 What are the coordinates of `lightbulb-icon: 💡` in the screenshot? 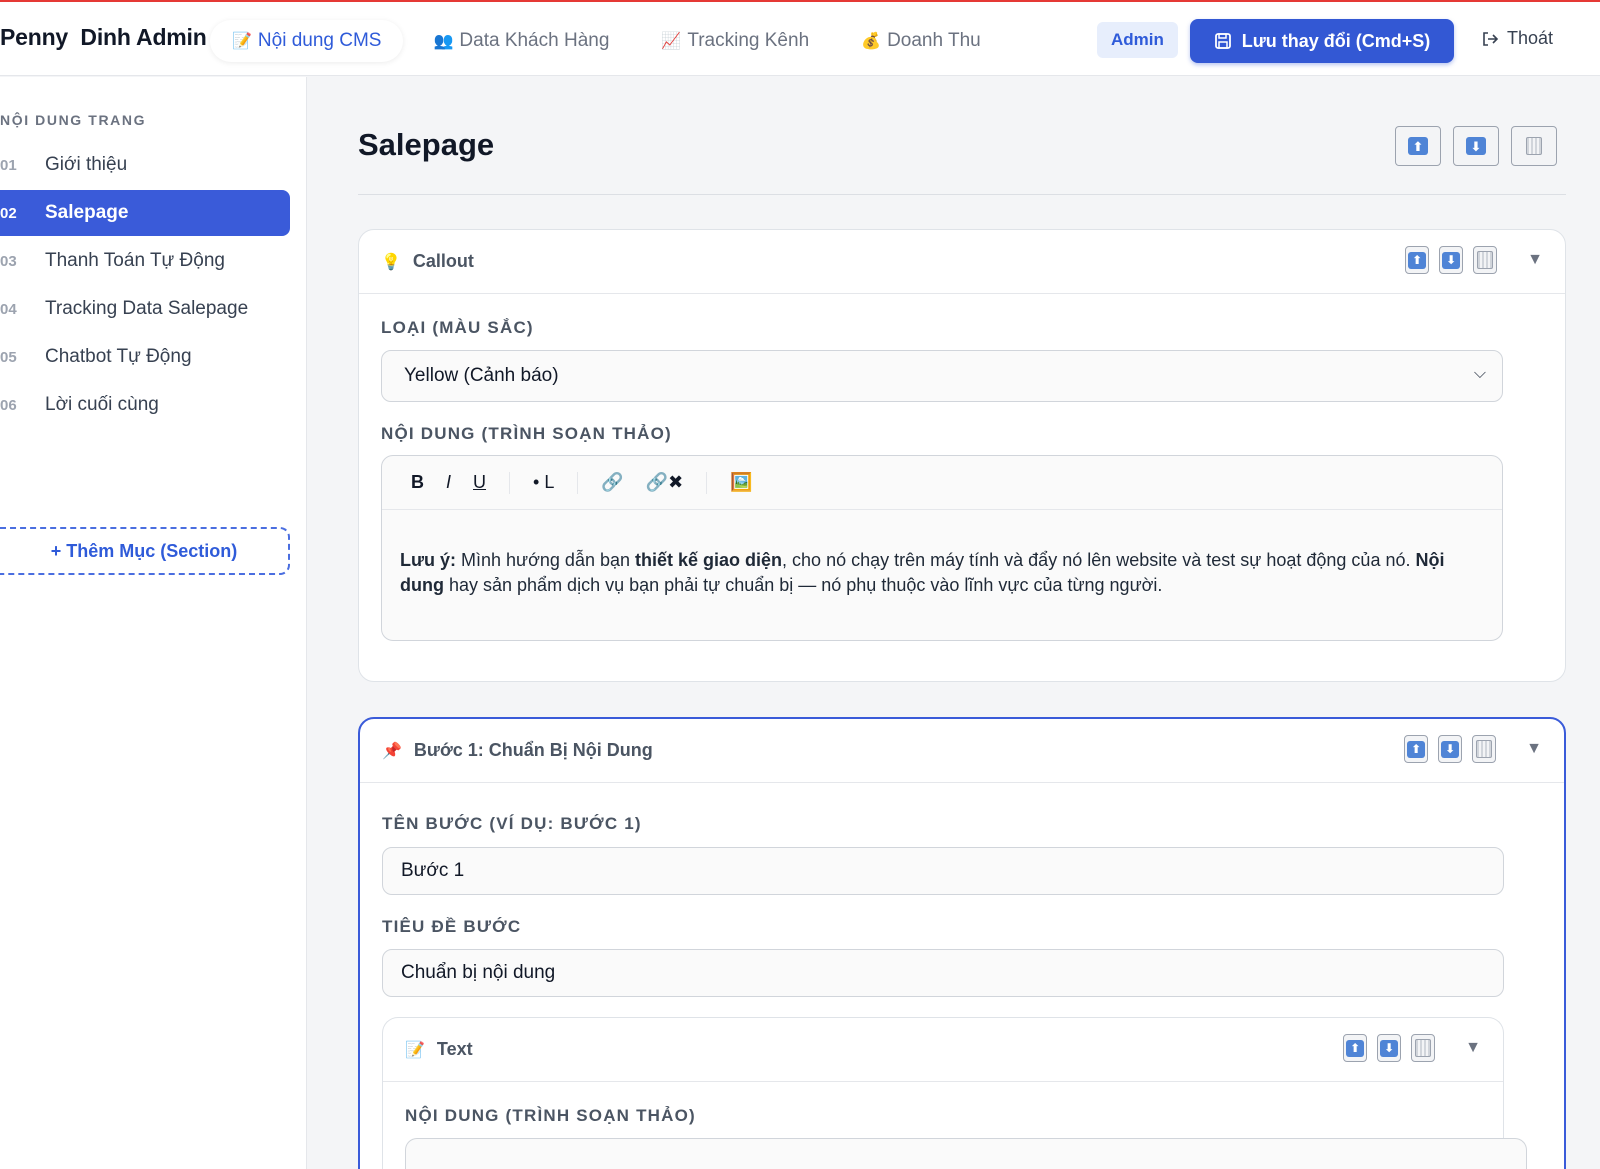 It's located at (391, 262).